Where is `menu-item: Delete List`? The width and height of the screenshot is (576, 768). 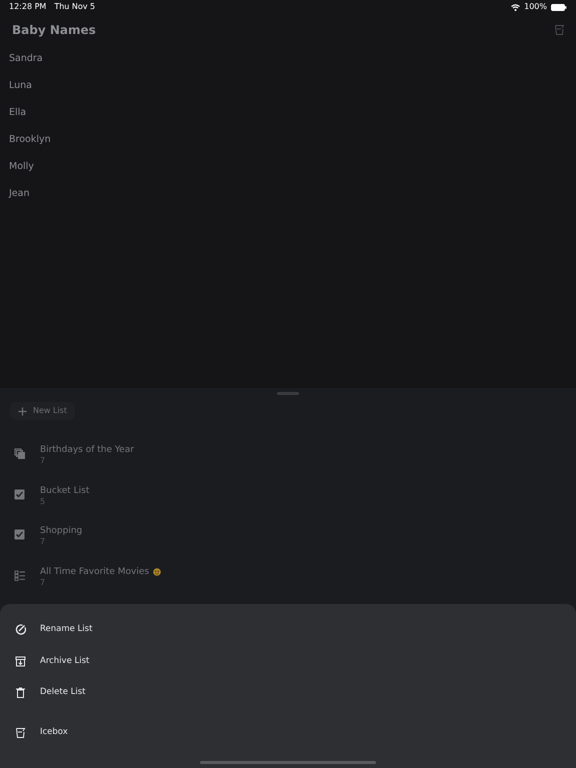 menu-item: Delete List is located at coordinates (288, 692).